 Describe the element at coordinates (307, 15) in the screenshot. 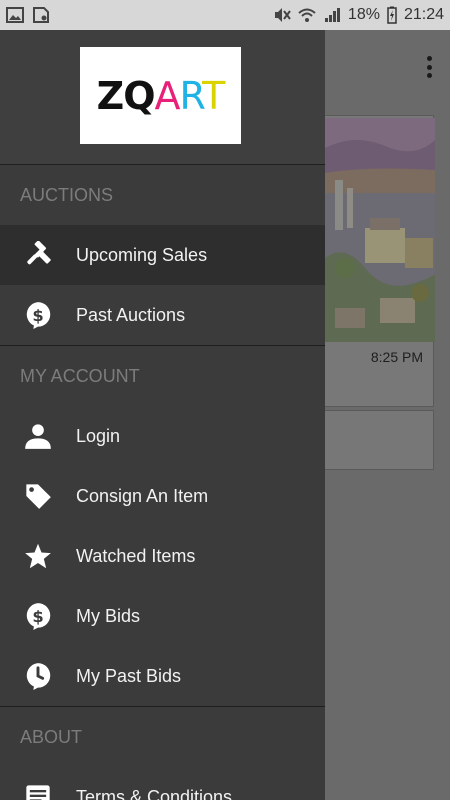

I see `wifi-icon` at that location.